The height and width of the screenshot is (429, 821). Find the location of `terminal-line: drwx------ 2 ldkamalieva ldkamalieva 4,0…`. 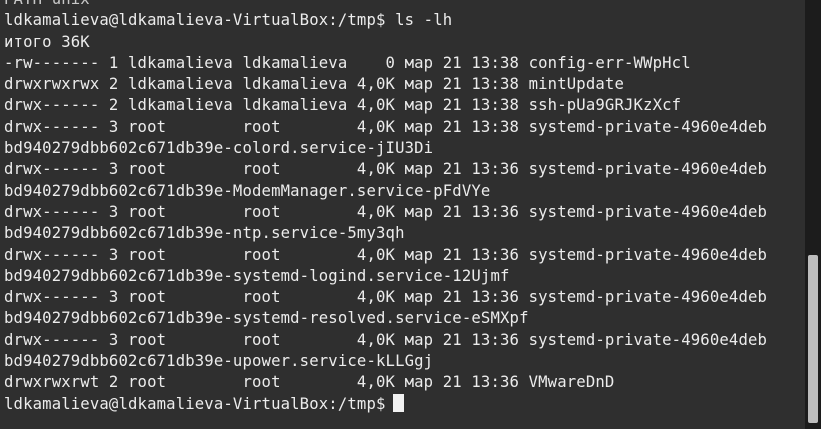

terminal-line: drwx------ 2 ldkamalieva ldkamalieva 4,0… is located at coordinates (343, 105).